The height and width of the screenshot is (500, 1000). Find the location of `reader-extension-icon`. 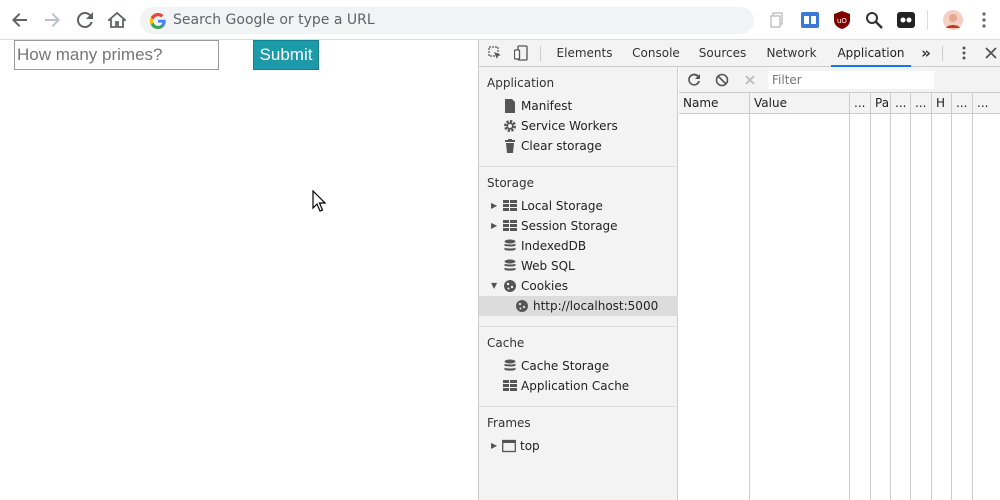

reader-extension-icon is located at coordinates (810, 20).